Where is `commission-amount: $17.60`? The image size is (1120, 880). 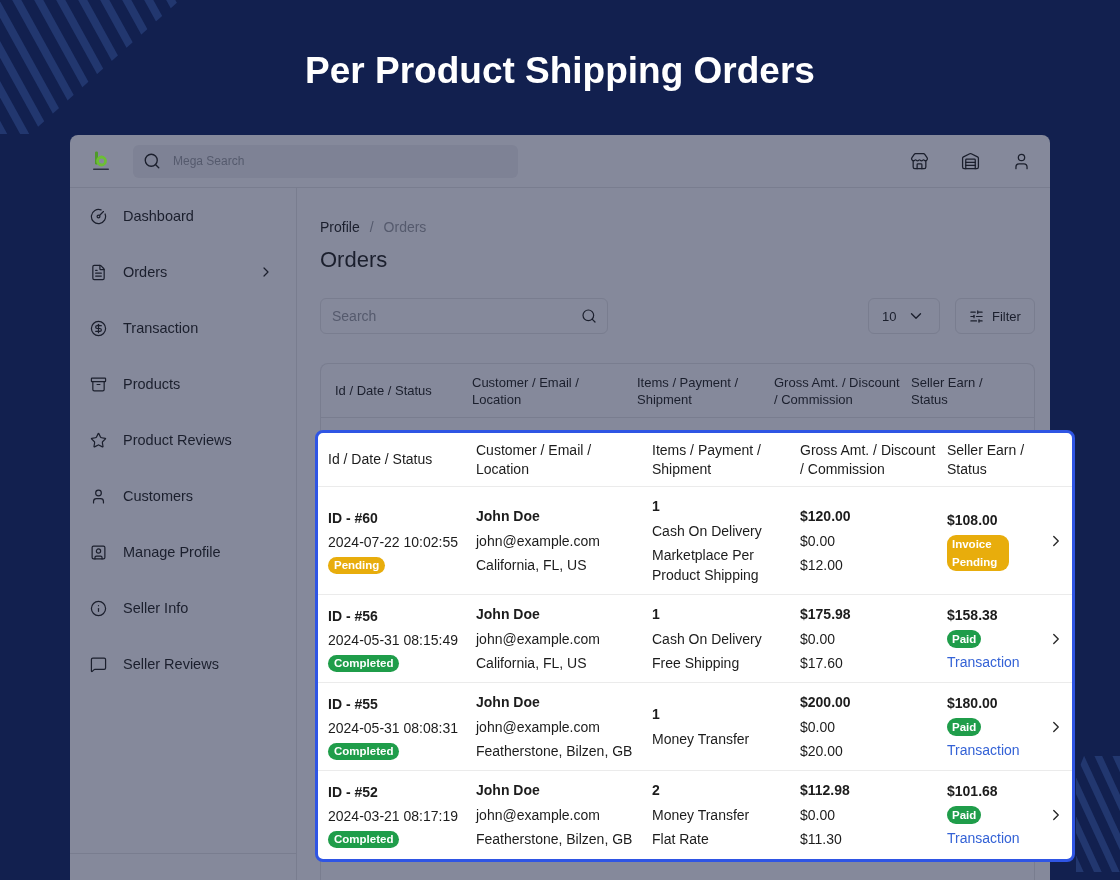
commission-amount: $17.60 is located at coordinates (821, 663).